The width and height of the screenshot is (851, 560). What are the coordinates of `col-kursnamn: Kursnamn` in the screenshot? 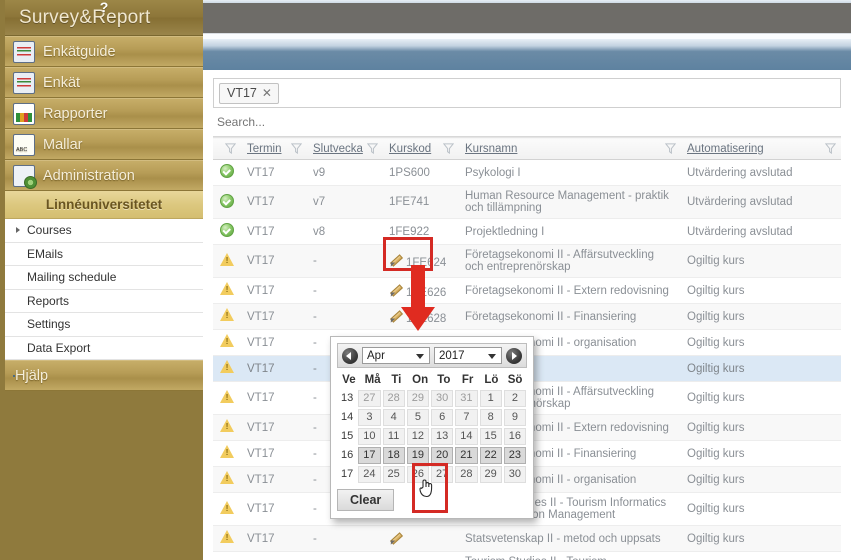 It's located at (570, 148).